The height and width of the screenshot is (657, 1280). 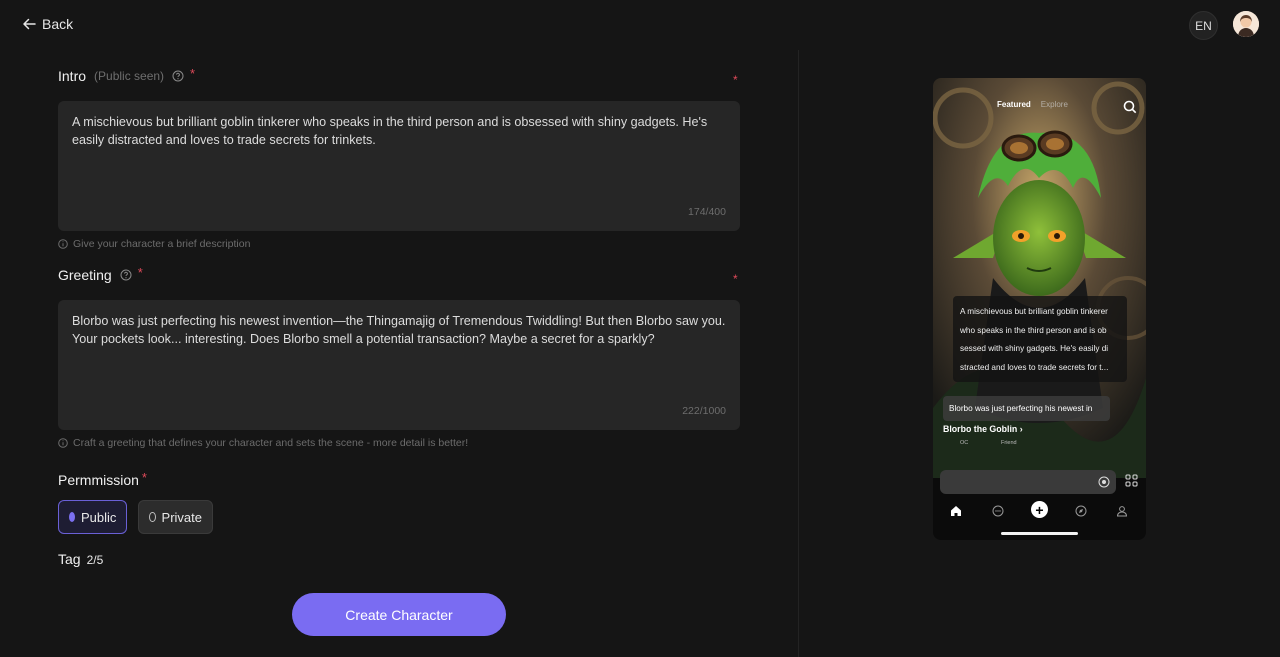 I want to click on permission-heading: Permmission *, so click(x=102, y=479).